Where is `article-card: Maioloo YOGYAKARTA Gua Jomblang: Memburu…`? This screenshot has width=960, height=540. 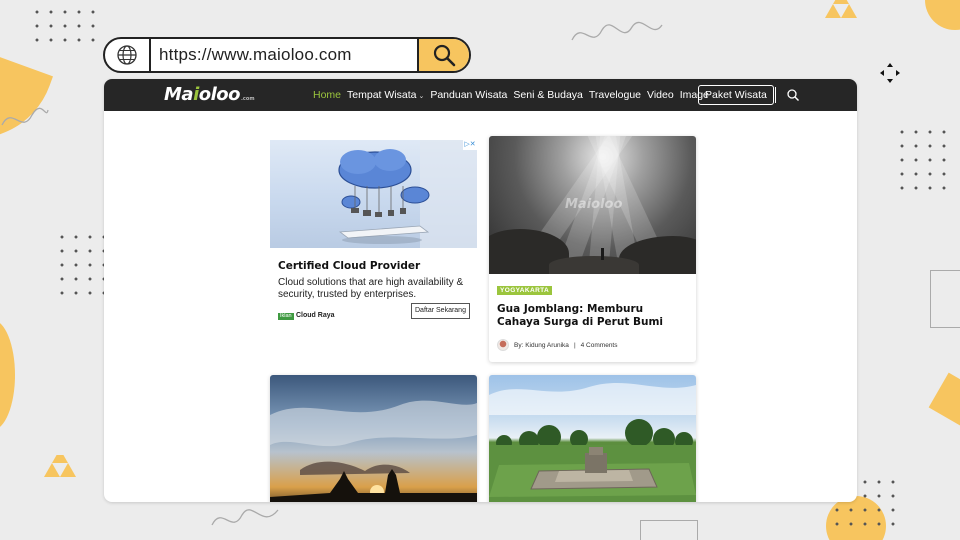
article-card: Maioloo YOGYAKARTA Gua Jomblang: Memburu… is located at coordinates (592, 249).